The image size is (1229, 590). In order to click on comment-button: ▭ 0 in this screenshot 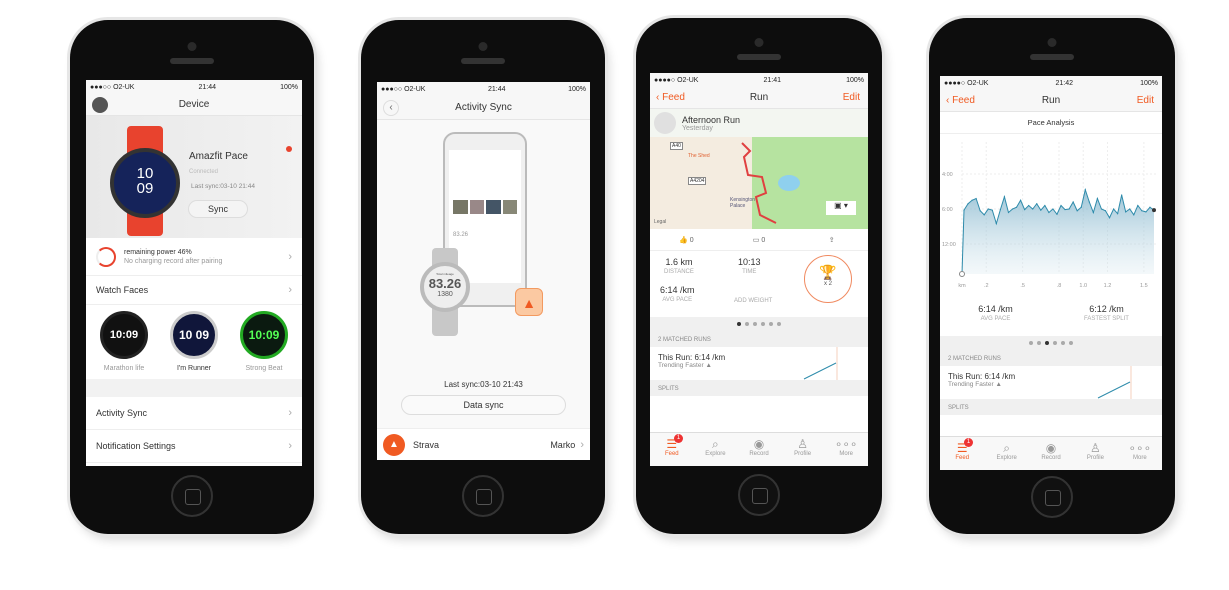, I will do `click(759, 240)`.